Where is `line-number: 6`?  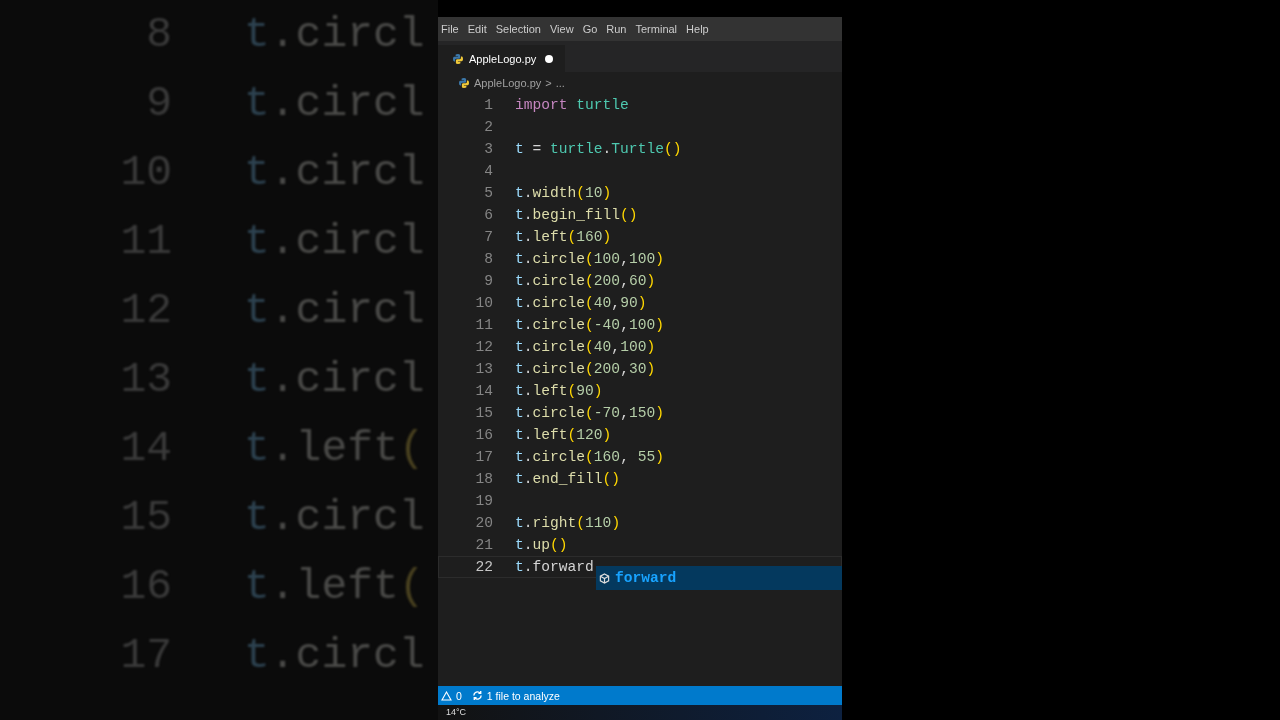
line-number: 6 is located at coordinates (488, 215).